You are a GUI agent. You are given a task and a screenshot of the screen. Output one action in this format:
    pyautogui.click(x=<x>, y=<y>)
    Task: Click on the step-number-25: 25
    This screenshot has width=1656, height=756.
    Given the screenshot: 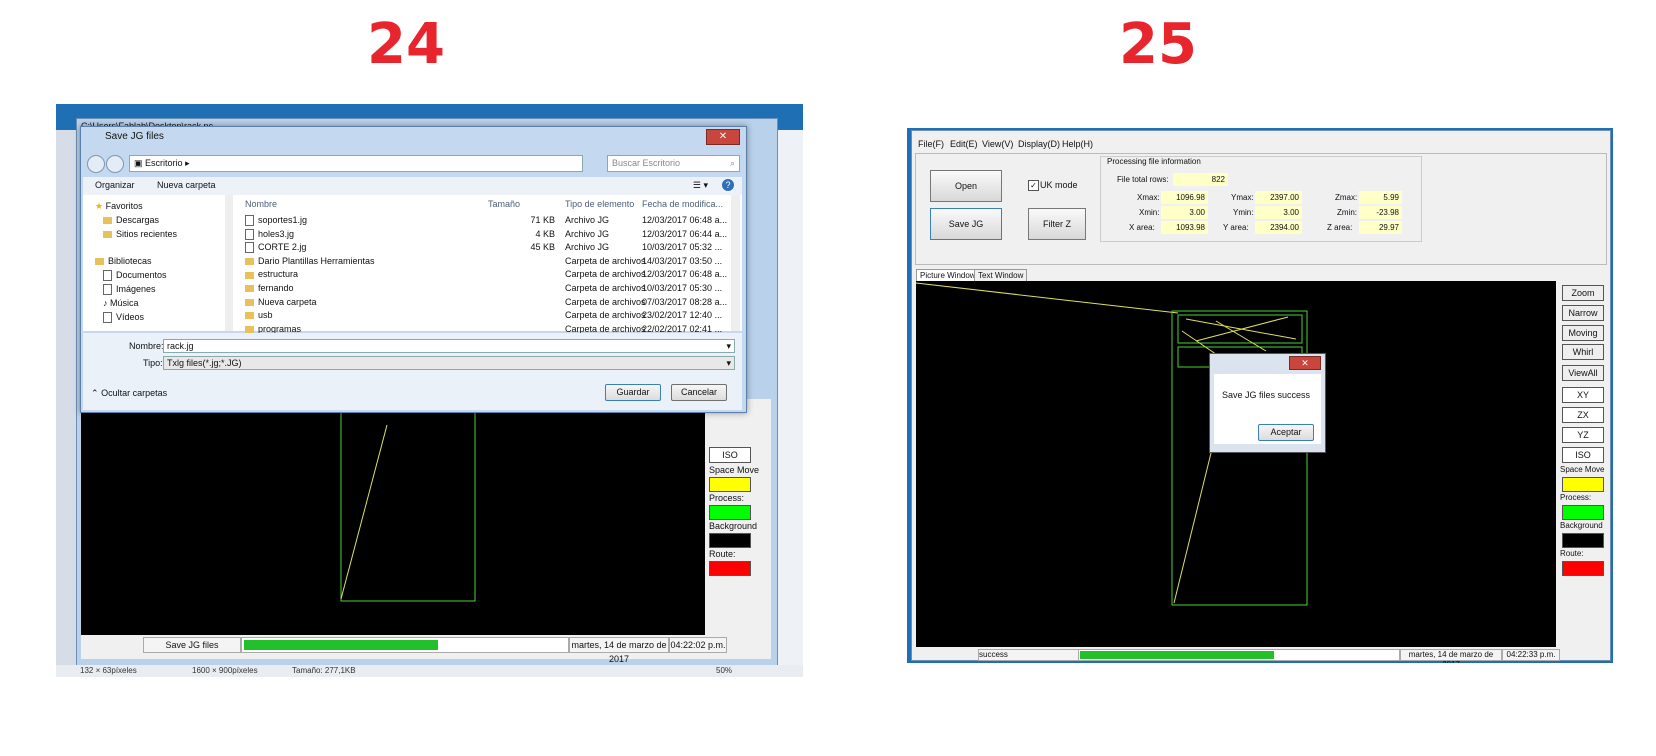 What is the action you would take?
    pyautogui.click(x=1158, y=44)
    